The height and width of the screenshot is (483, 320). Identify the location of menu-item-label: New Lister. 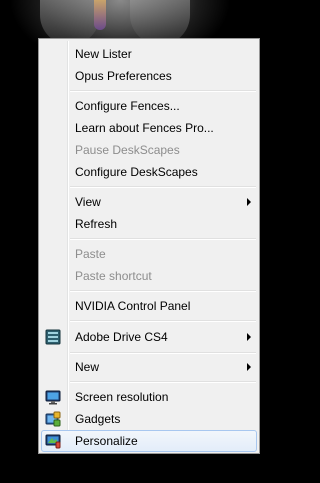
(103, 54).